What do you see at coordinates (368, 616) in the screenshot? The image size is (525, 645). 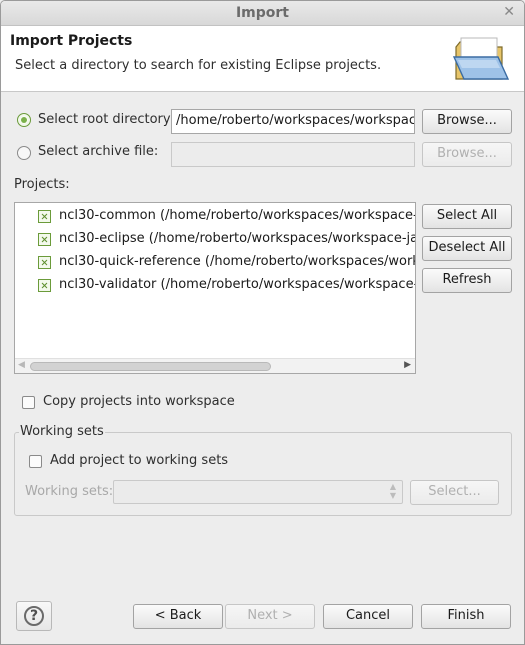 I see `cancel-button: Cancel` at bounding box center [368, 616].